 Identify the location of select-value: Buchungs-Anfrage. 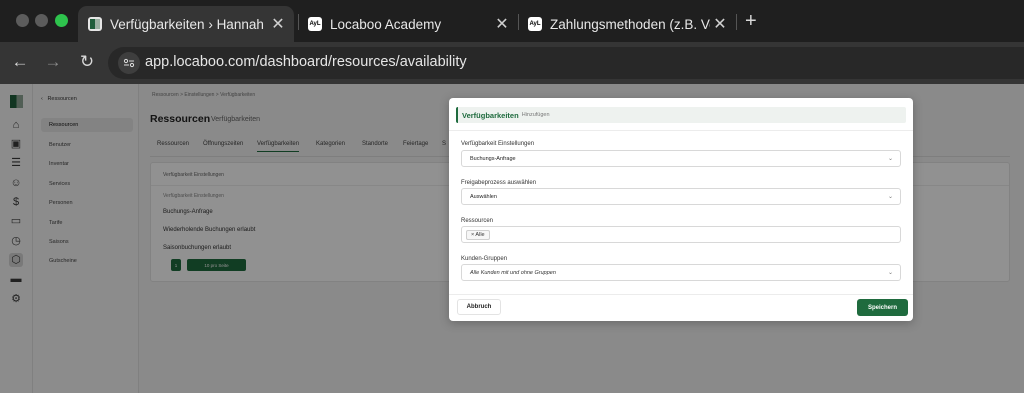
(493, 159).